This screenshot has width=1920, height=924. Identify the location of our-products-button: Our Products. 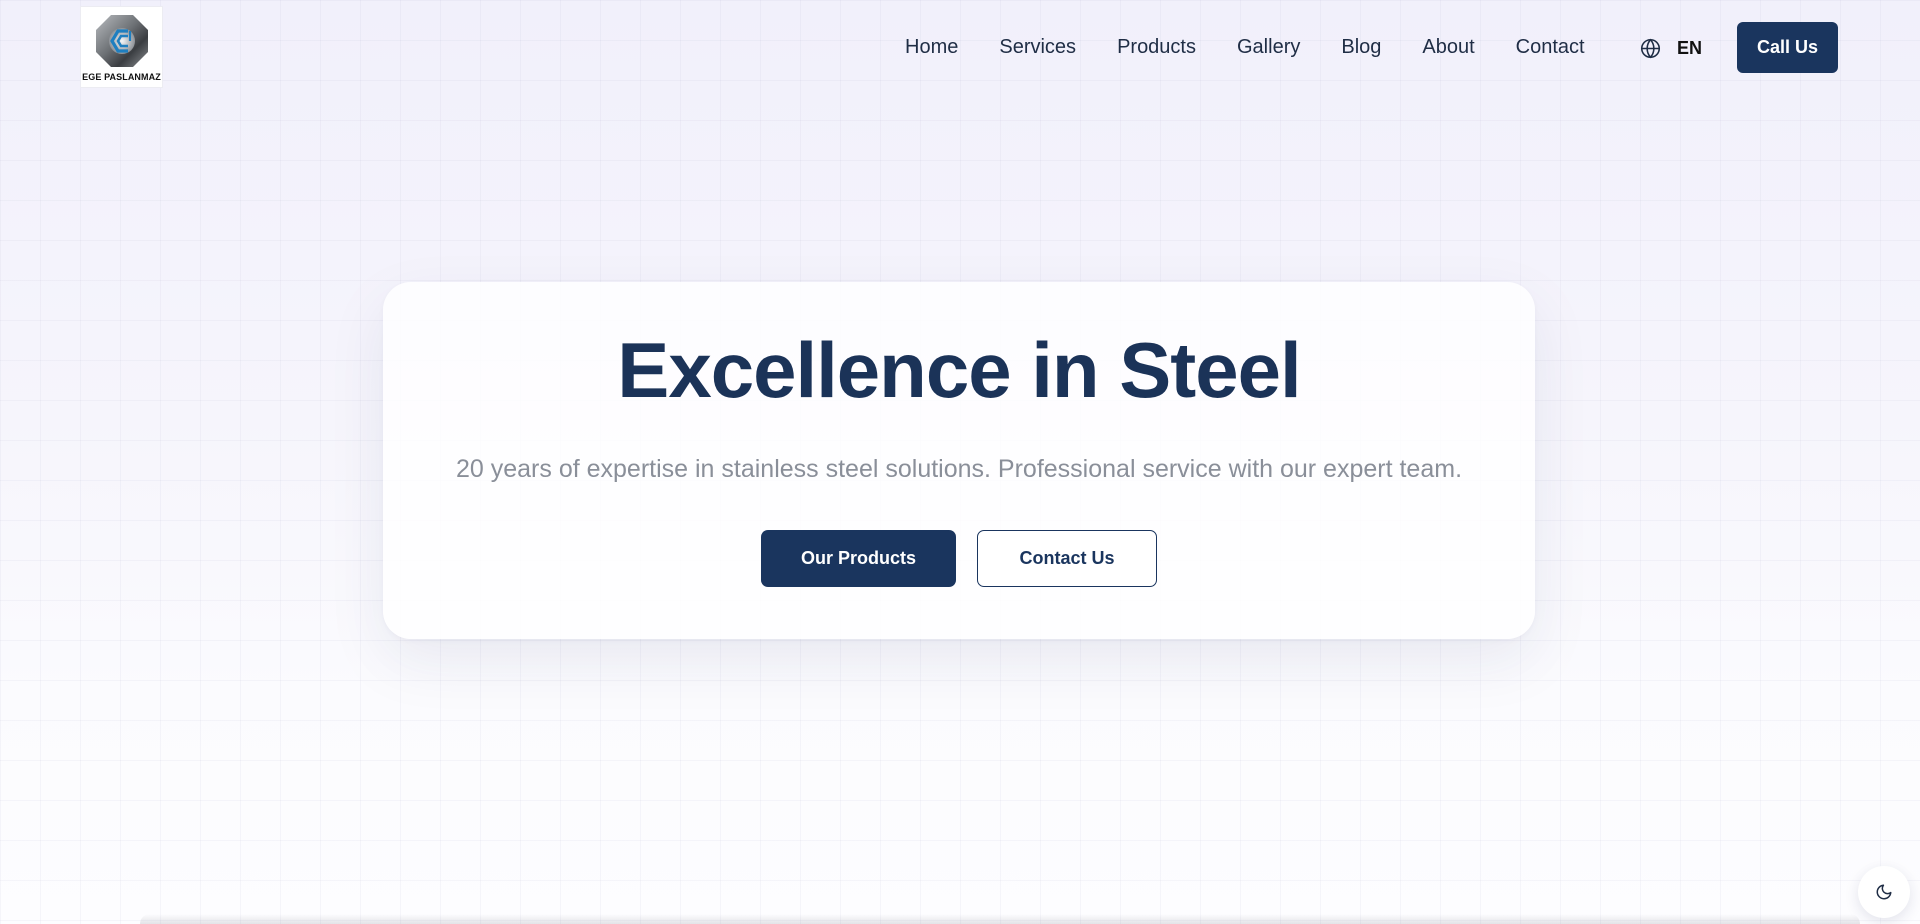
(858, 558).